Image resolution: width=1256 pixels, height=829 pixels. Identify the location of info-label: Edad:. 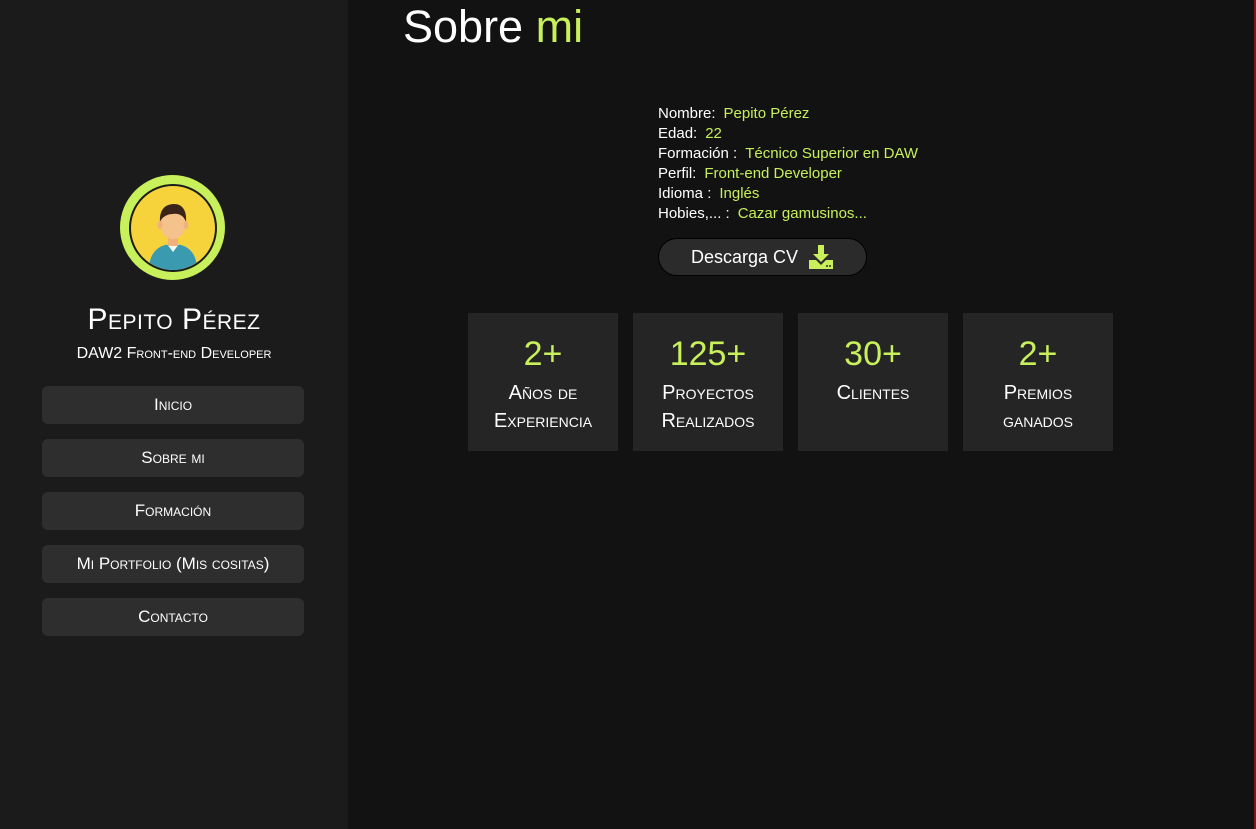
(678, 133).